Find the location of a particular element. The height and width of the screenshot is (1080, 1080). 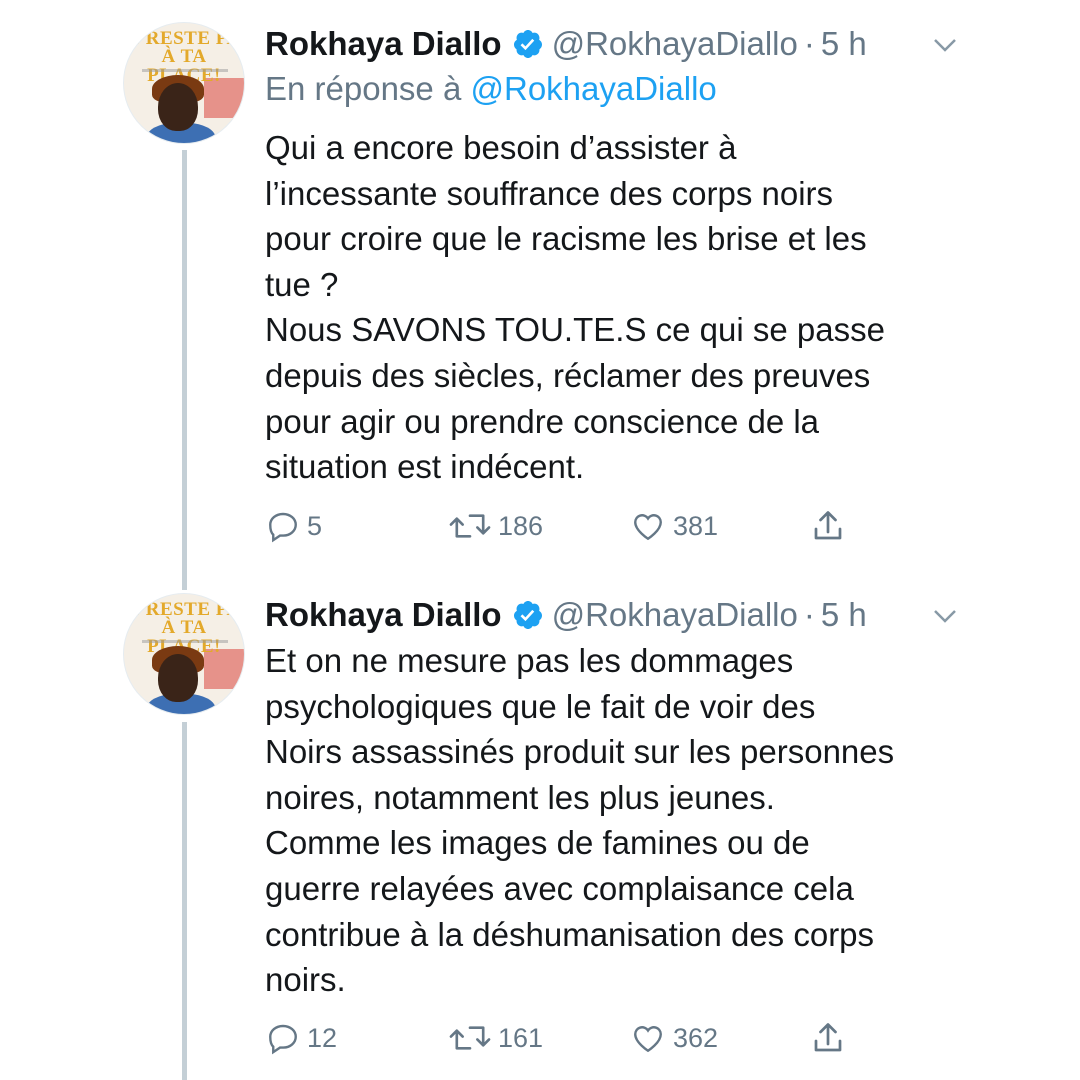

tweet-text-line: depuis des siècles, réclamer des preuves is located at coordinates (568, 375).